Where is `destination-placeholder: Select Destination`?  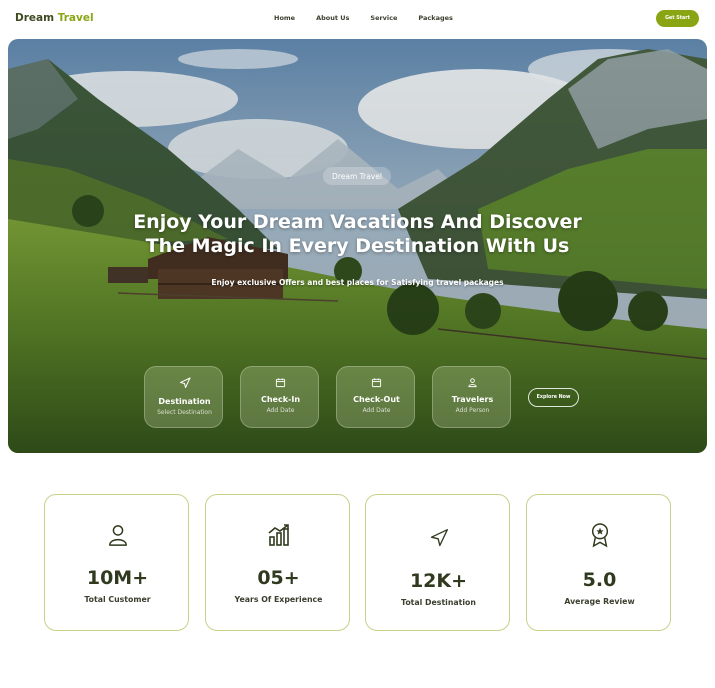
destination-placeholder: Select Destination is located at coordinates (184, 412).